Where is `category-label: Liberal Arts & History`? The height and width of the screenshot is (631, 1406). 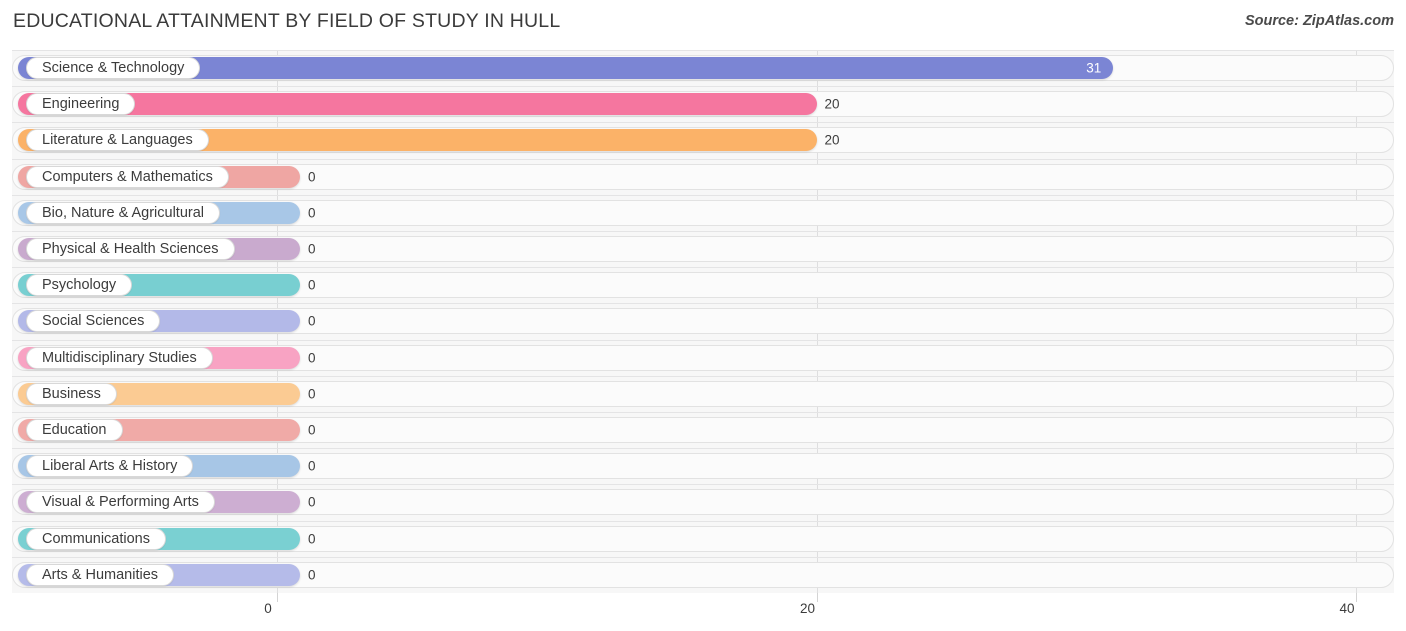
category-label: Liberal Arts & History is located at coordinates (110, 466).